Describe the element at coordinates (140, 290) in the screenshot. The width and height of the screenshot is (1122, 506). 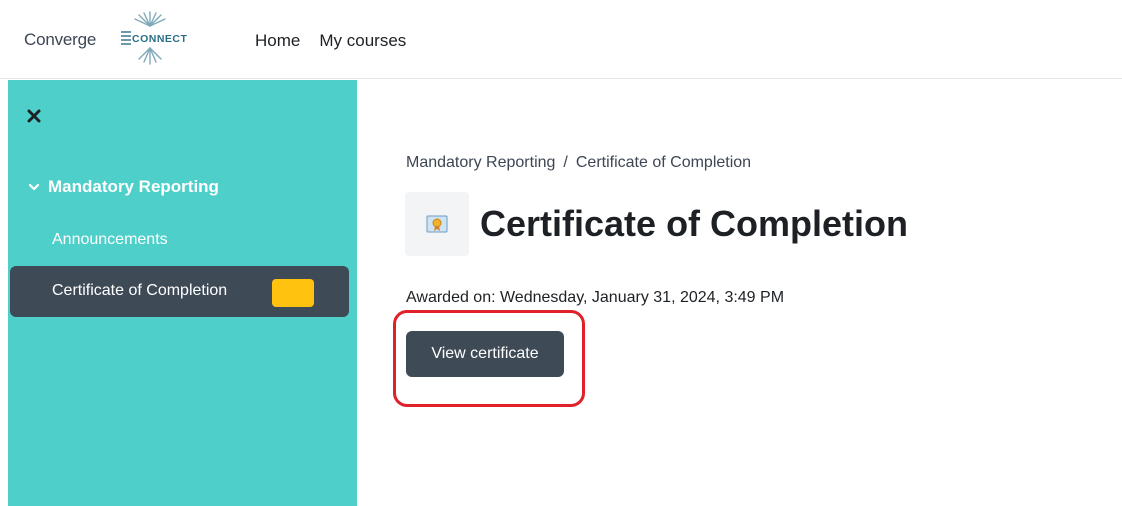
I see `sidebar-item-label: Certificate of Completion` at that location.